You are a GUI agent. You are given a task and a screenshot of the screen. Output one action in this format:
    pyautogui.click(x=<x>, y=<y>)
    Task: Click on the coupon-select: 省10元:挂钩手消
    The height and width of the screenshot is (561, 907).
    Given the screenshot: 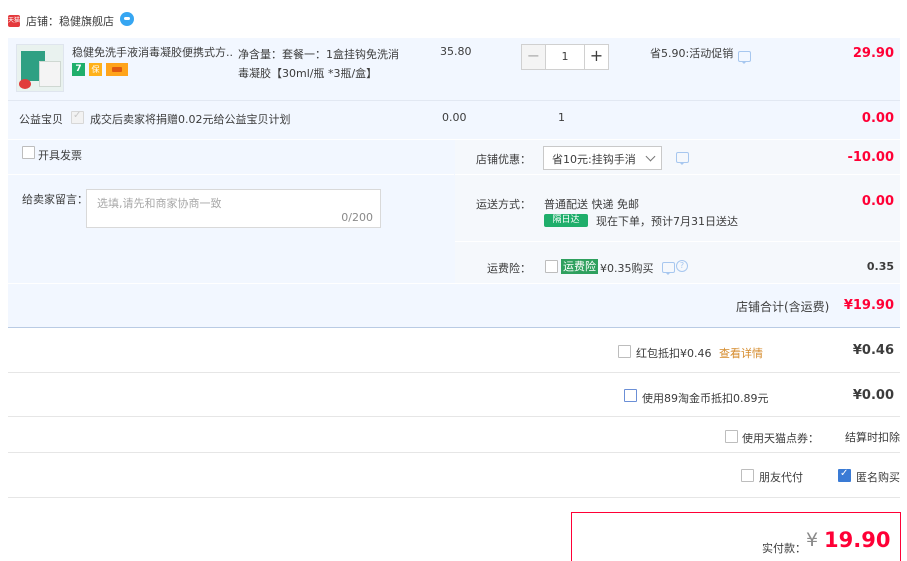 What is the action you would take?
    pyautogui.click(x=602, y=158)
    